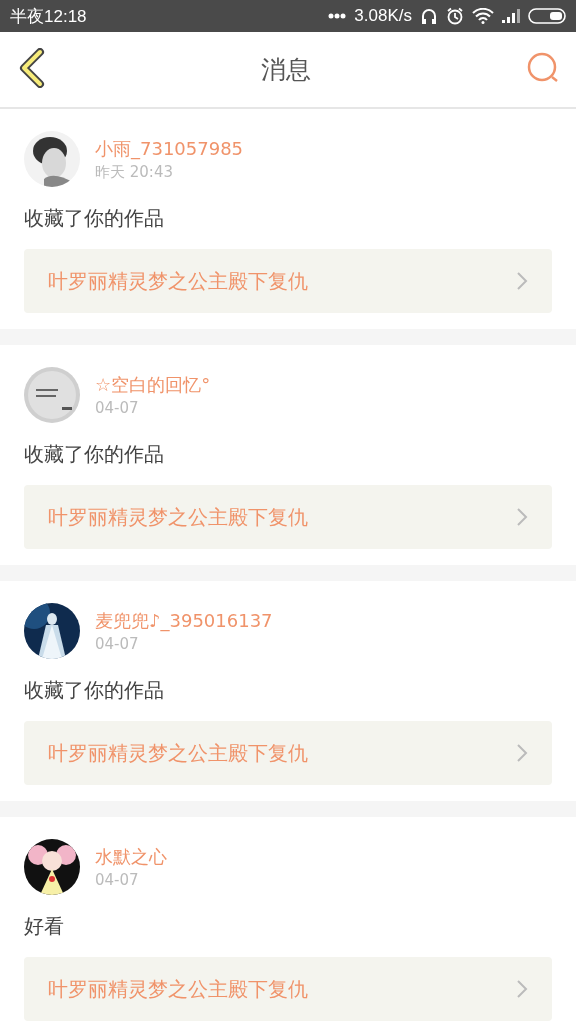 This screenshot has height=1024, width=576. What do you see at coordinates (455, 16) in the screenshot?
I see `alarm-icon` at bounding box center [455, 16].